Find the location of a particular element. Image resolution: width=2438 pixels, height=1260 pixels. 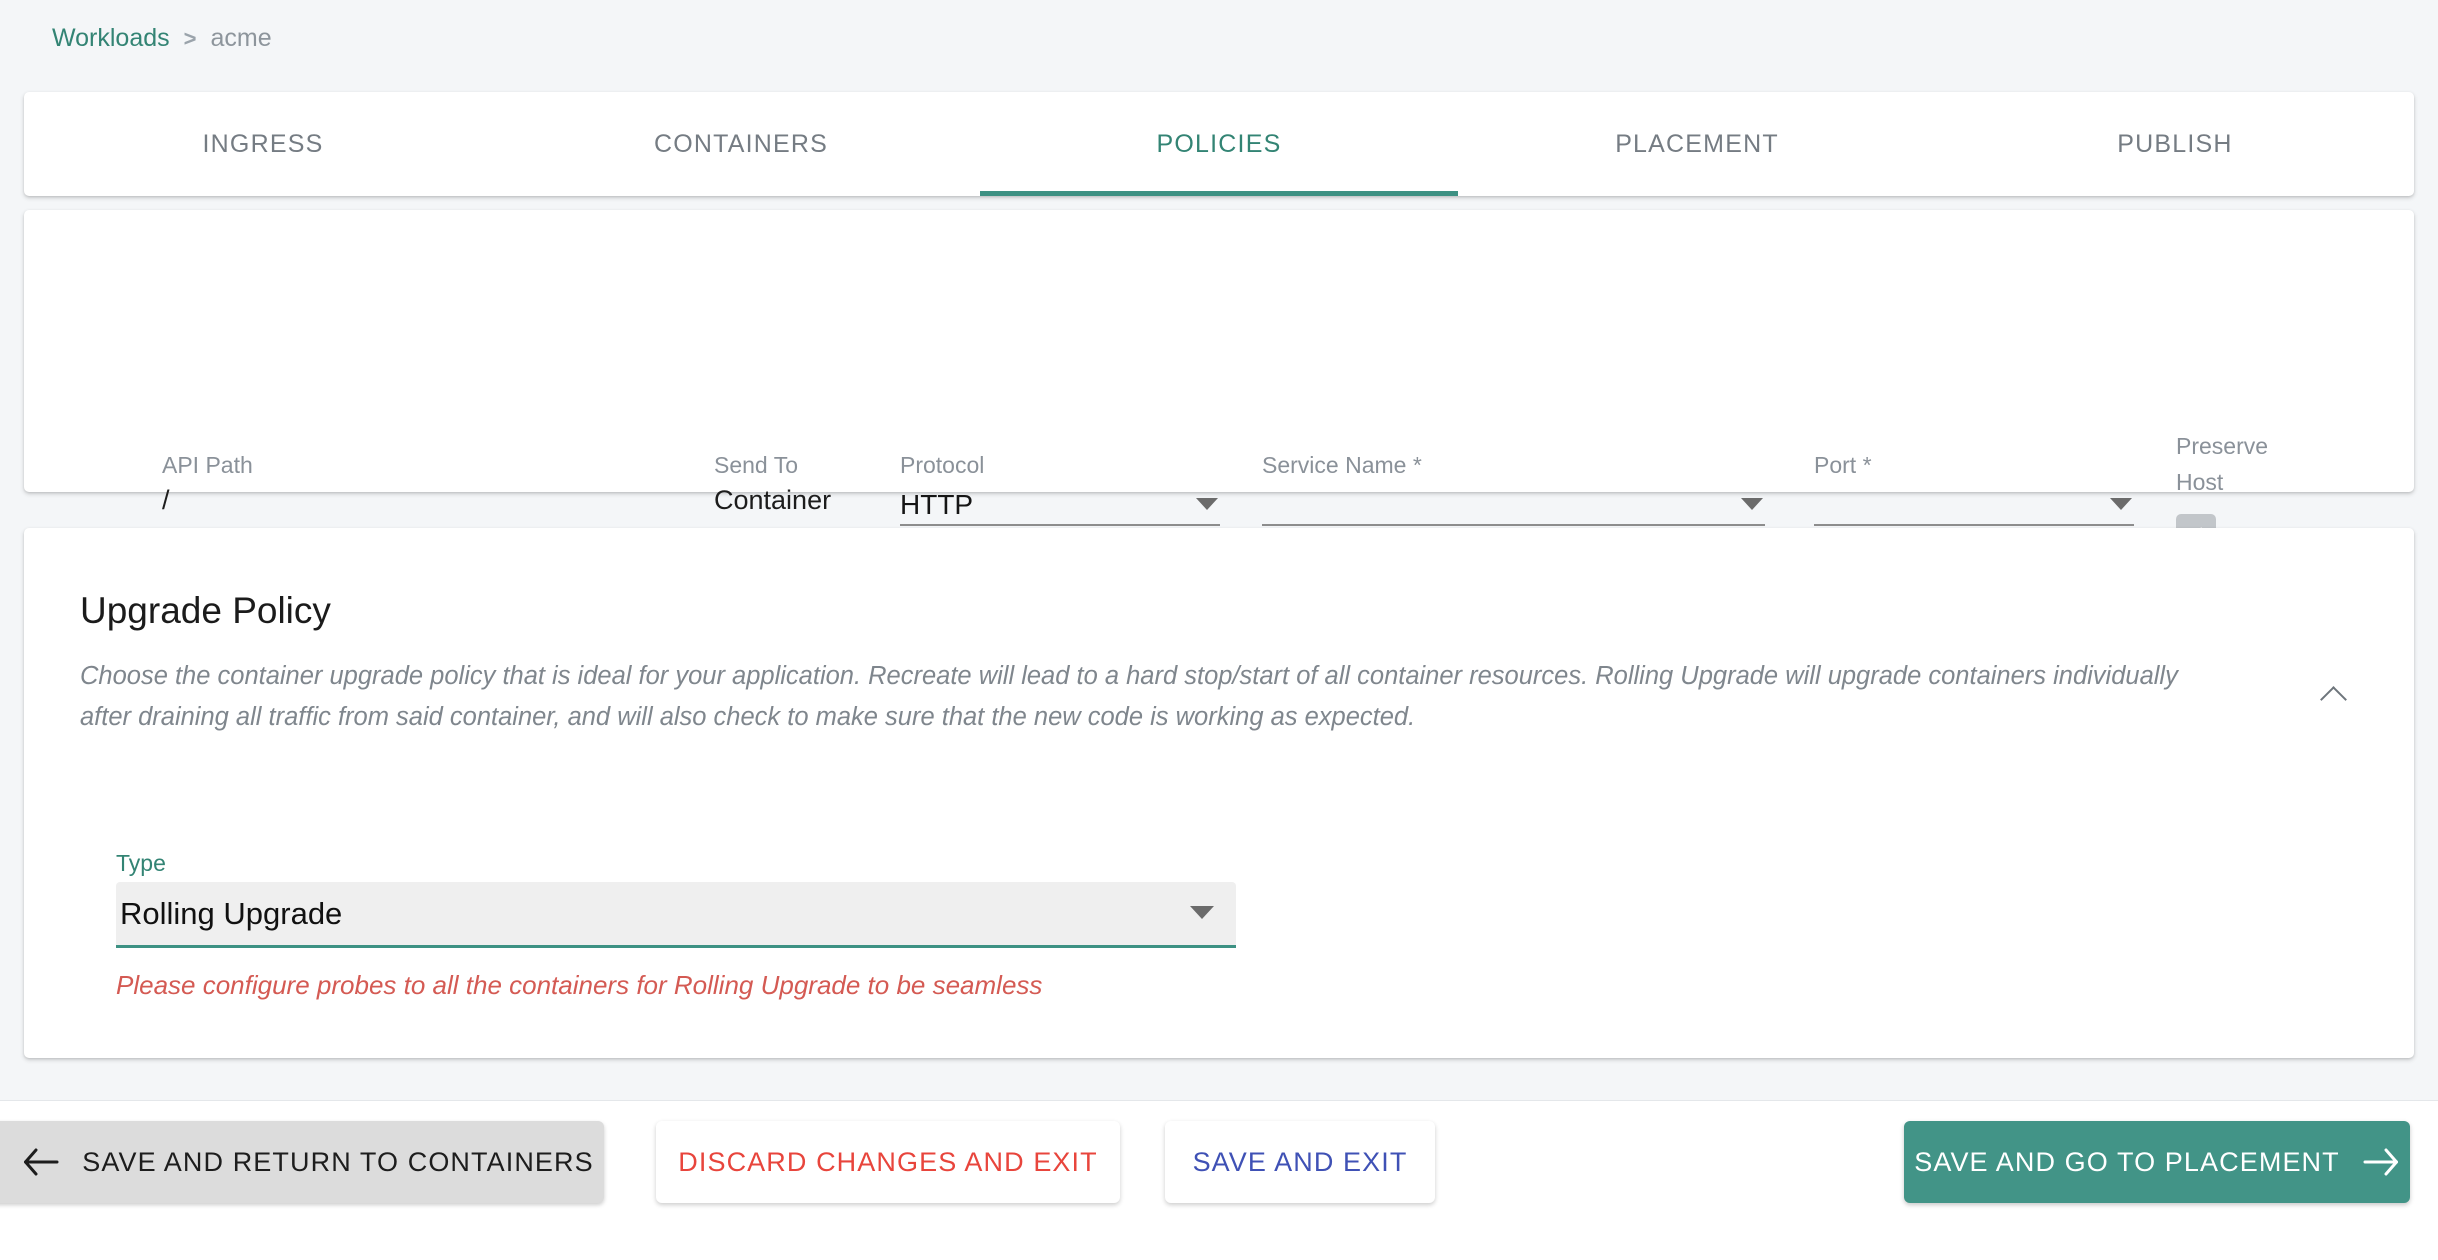

arrow-left-icon is located at coordinates (41, 1162).